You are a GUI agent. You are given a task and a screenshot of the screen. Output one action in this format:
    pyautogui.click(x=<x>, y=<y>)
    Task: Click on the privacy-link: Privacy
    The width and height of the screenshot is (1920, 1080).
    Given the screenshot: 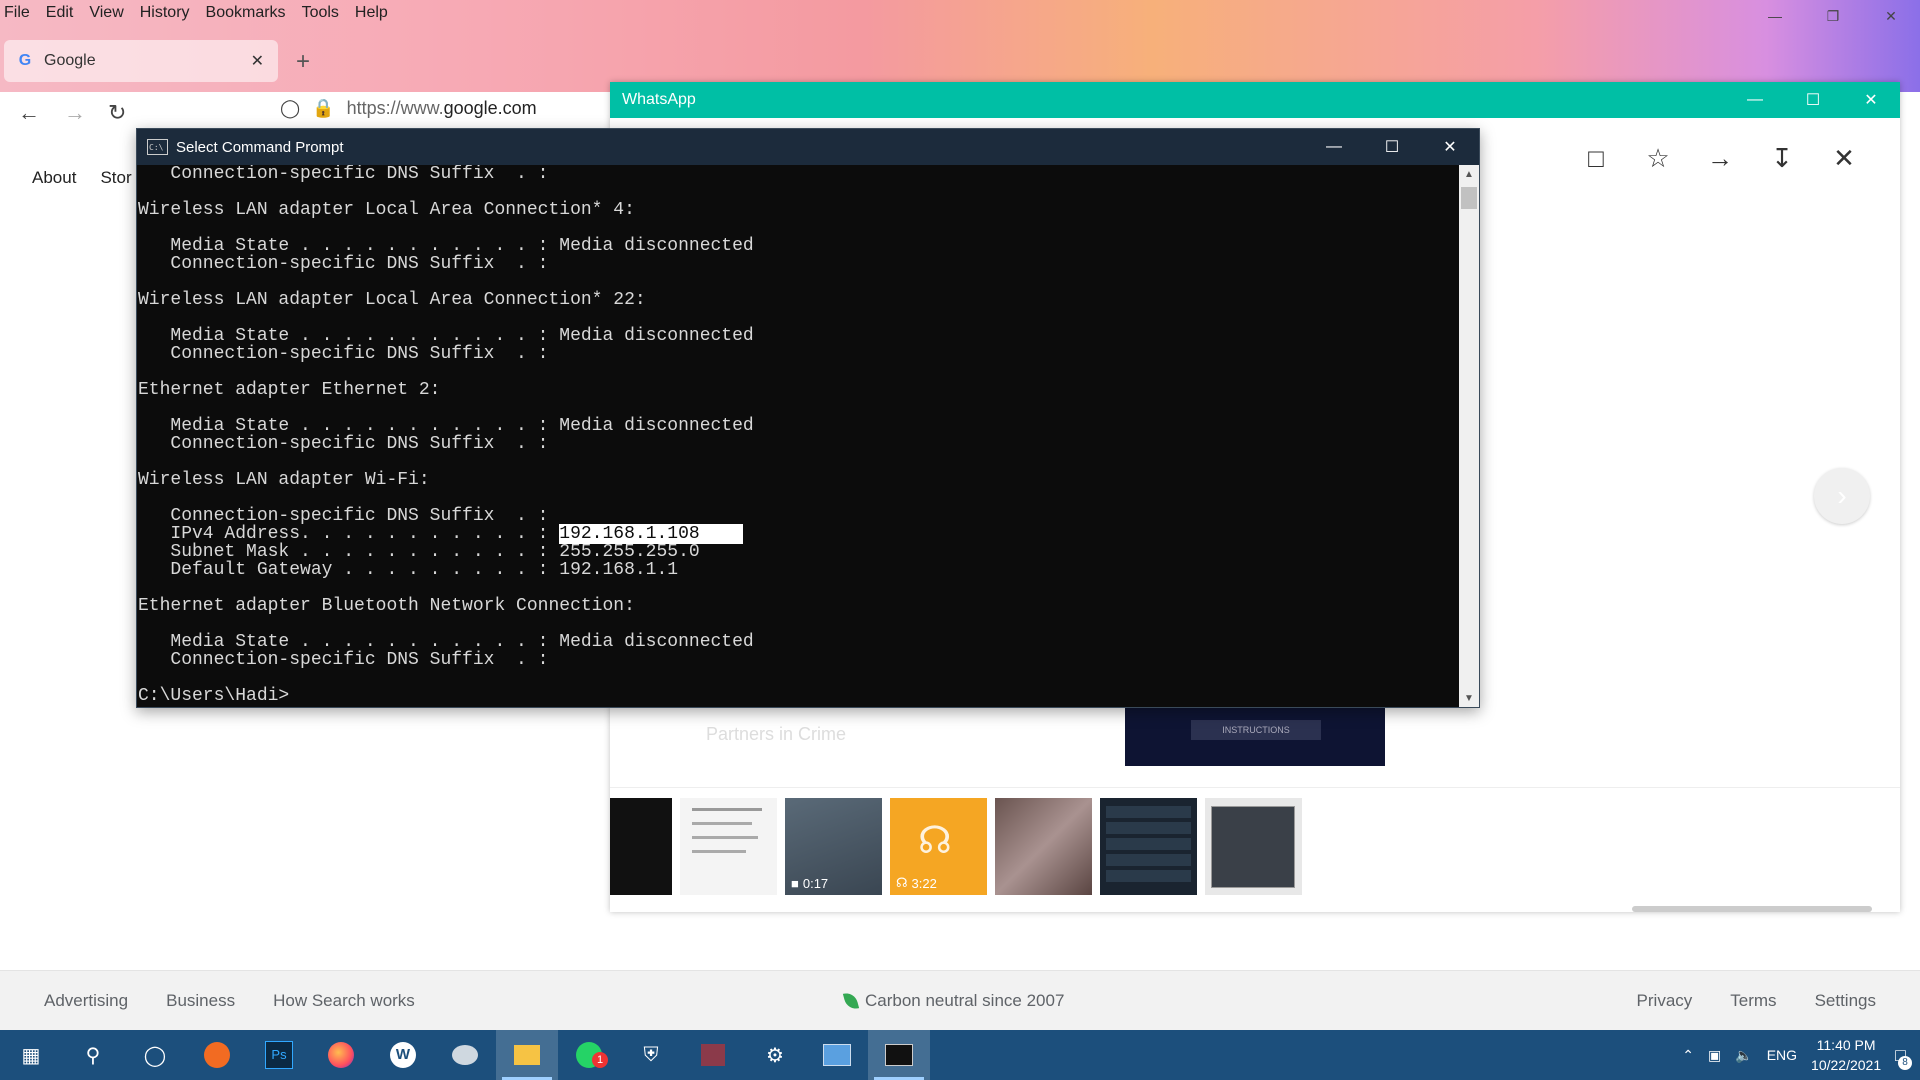 What is the action you would take?
    pyautogui.click(x=1665, y=1001)
    